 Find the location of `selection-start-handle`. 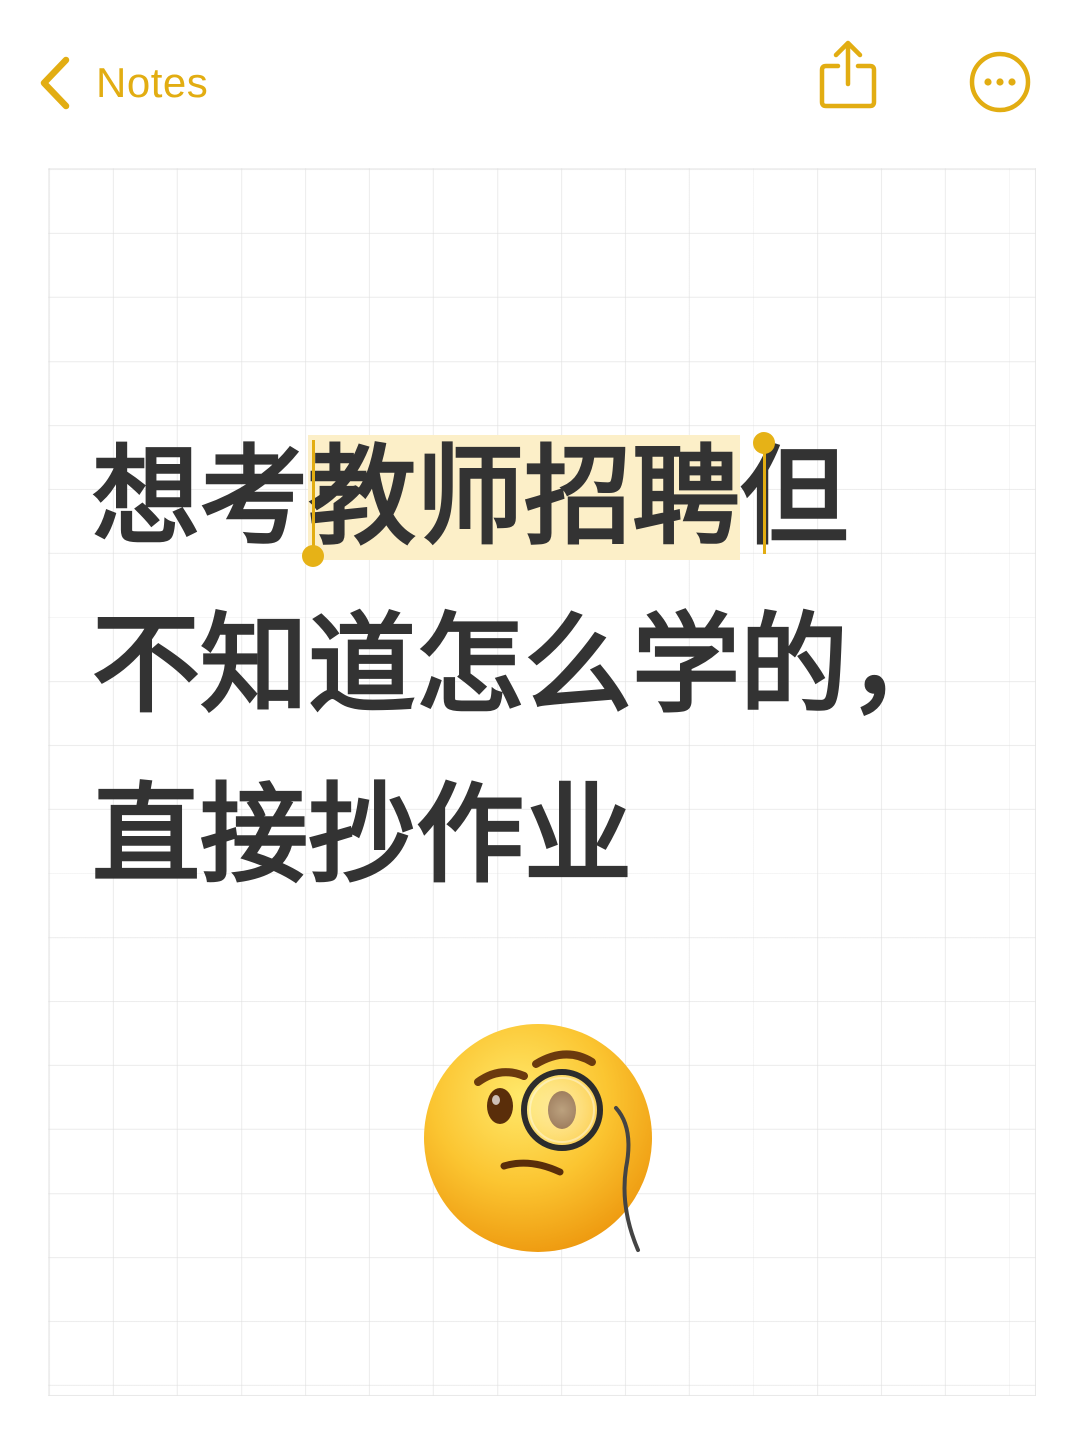

selection-start-handle is located at coordinates (313, 556).